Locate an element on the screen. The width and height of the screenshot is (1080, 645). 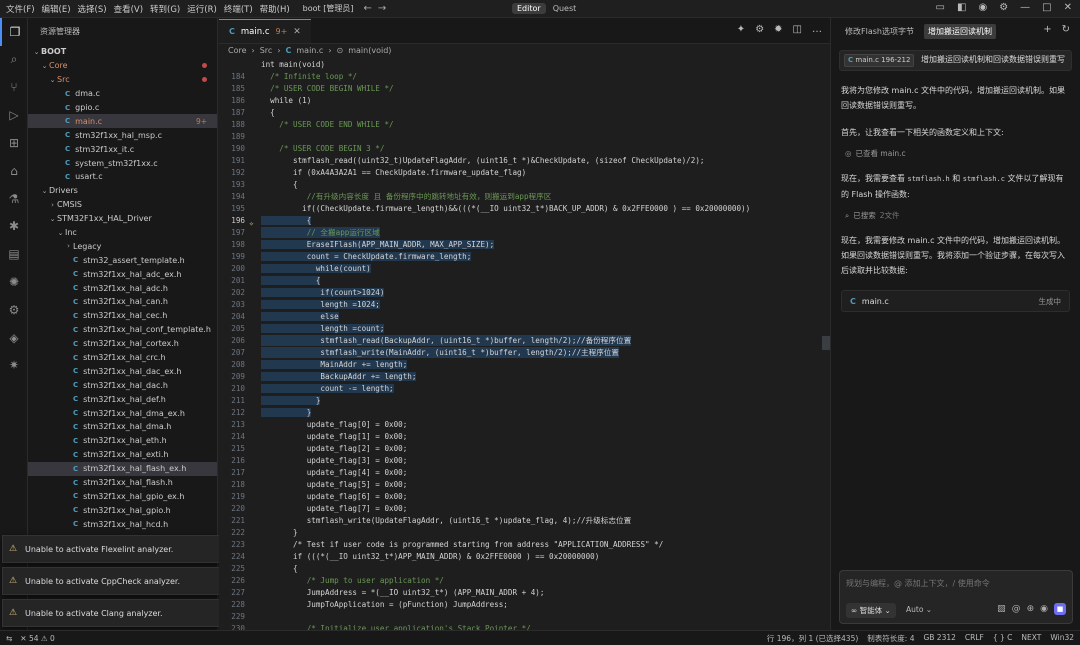
code-line: 185 /* USER CODE BEGIN WHILE */ is located at coordinates (519, 88).